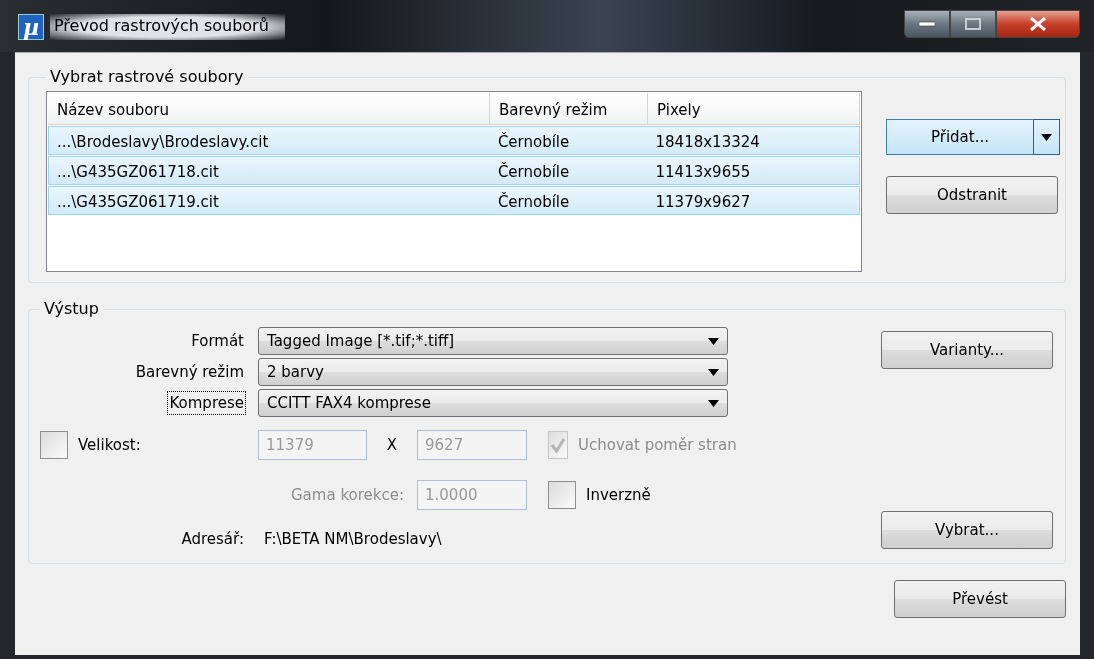 This screenshot has height=659, width=1094. I want to click on field-label: Barevný režim, so click(189, 372).